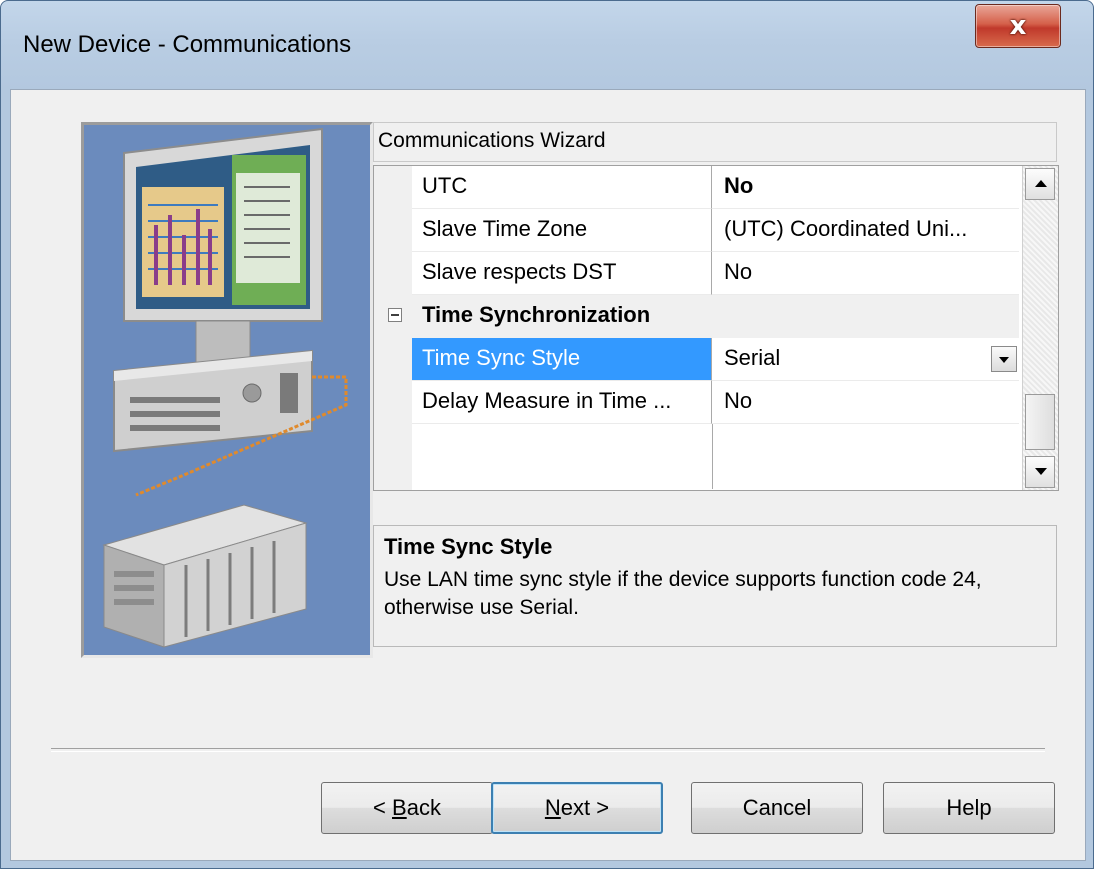 Image resolution: width=1094 pixels, height=869 pixels. Describe the element at coordinates (562, 359) in the screenshot. I see `property-name: Time Sync Style` at that location.